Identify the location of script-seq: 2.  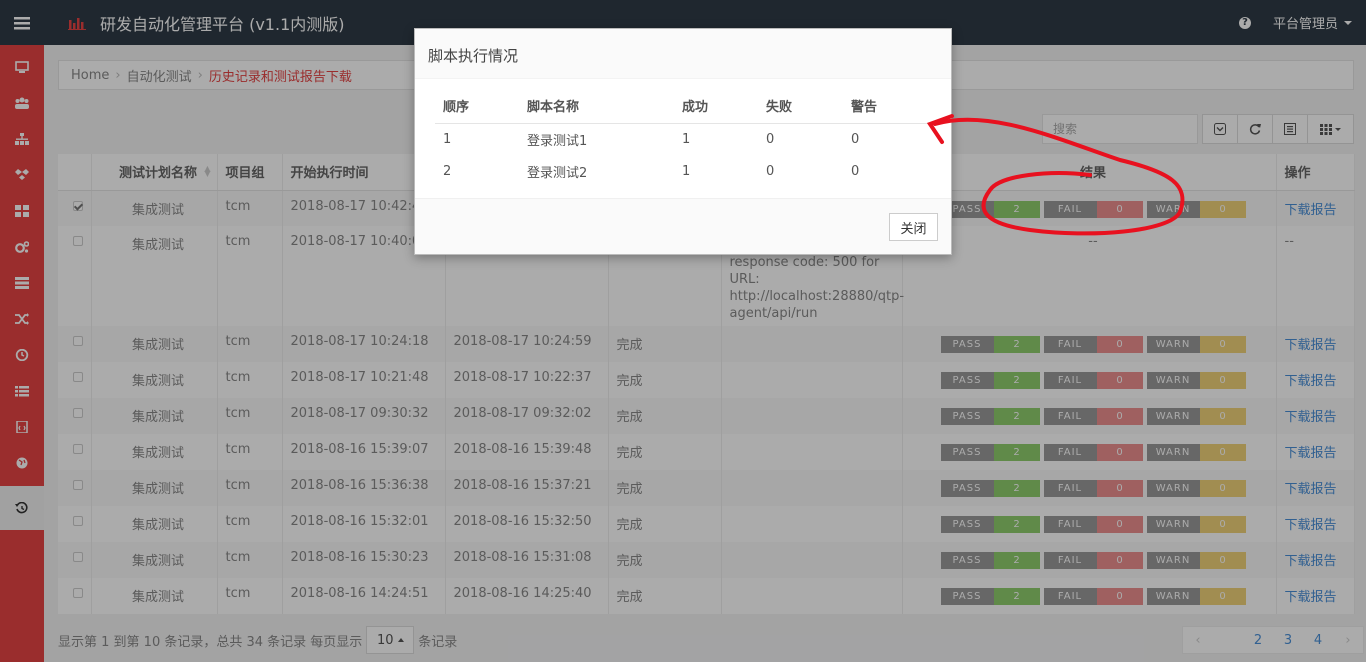
(447, 171).